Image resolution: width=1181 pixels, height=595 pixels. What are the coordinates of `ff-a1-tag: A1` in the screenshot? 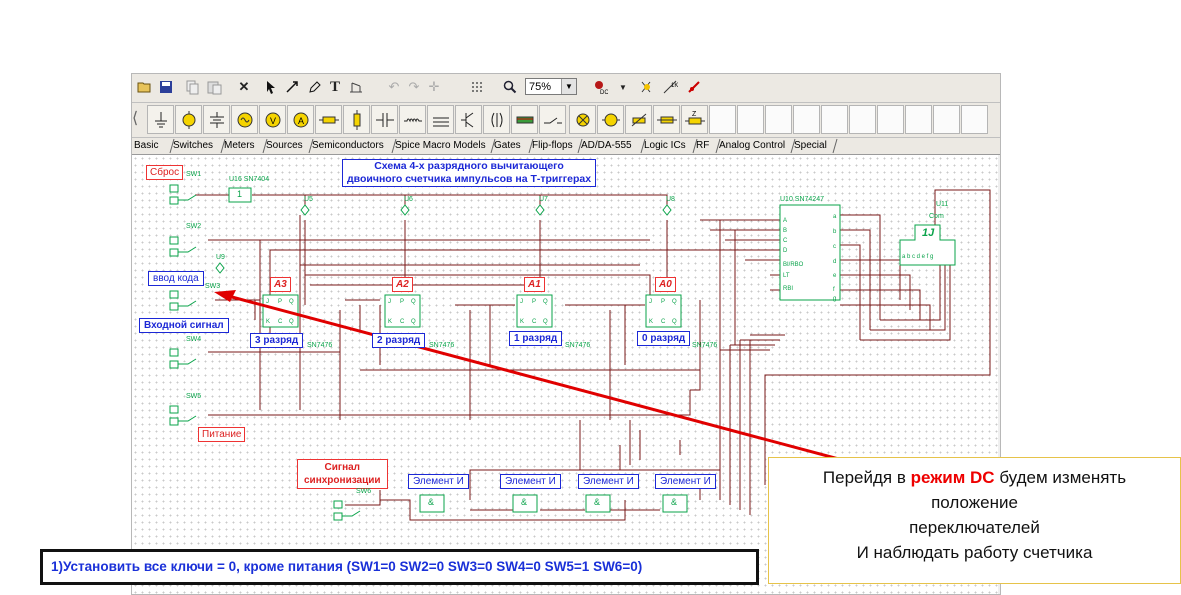 It's located at (534, 284).